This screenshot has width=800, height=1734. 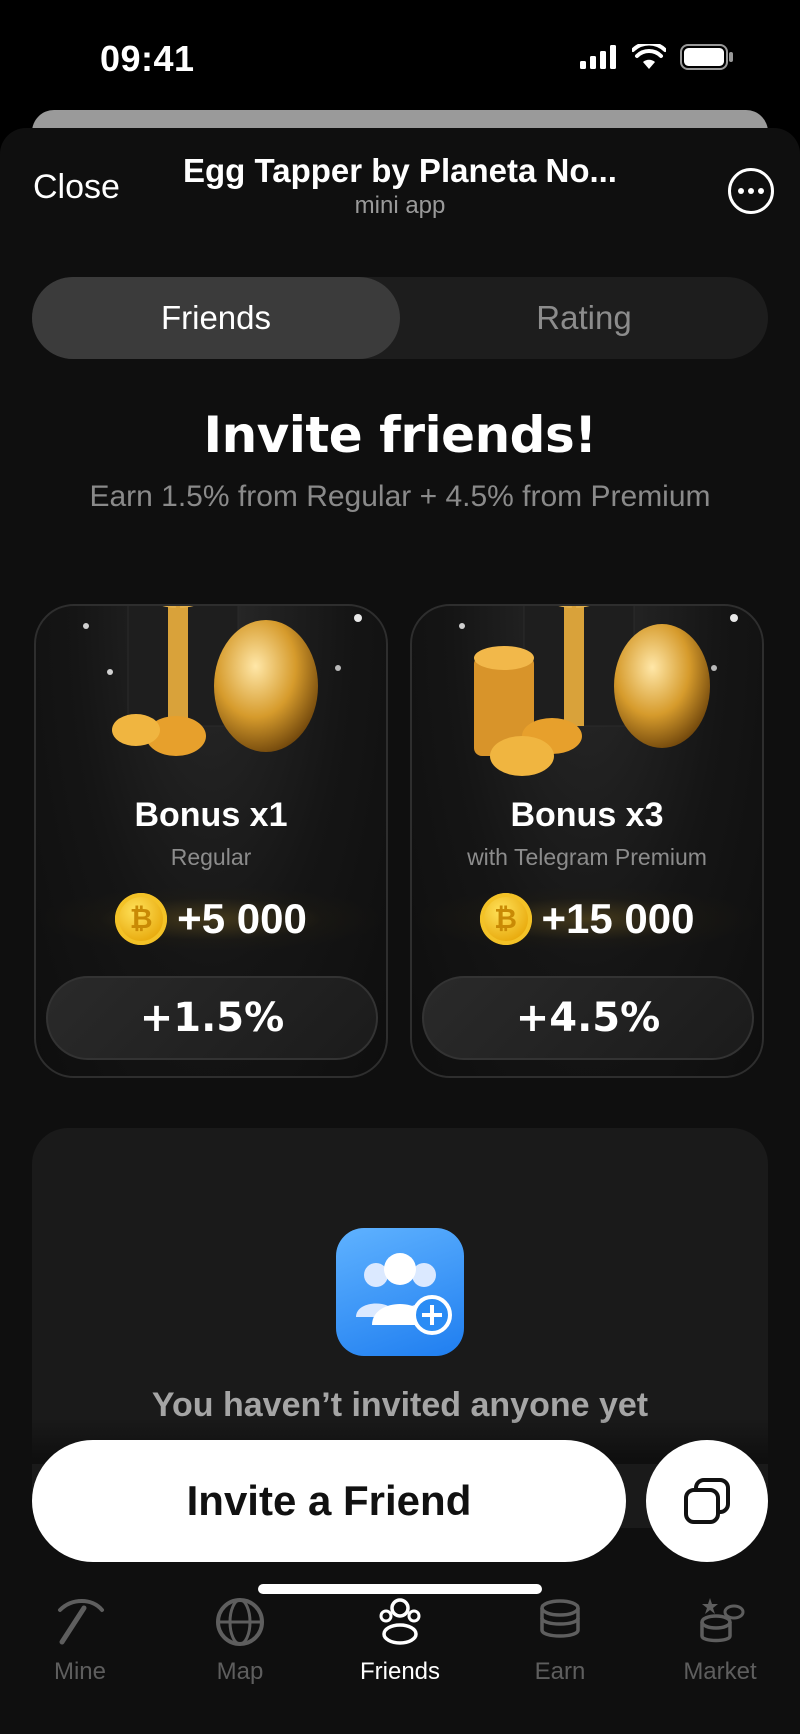 What do you see at coordinates (618, 918) in the screenshot?
I see `reward-value: +15 000` at bounding box center [618, 918].